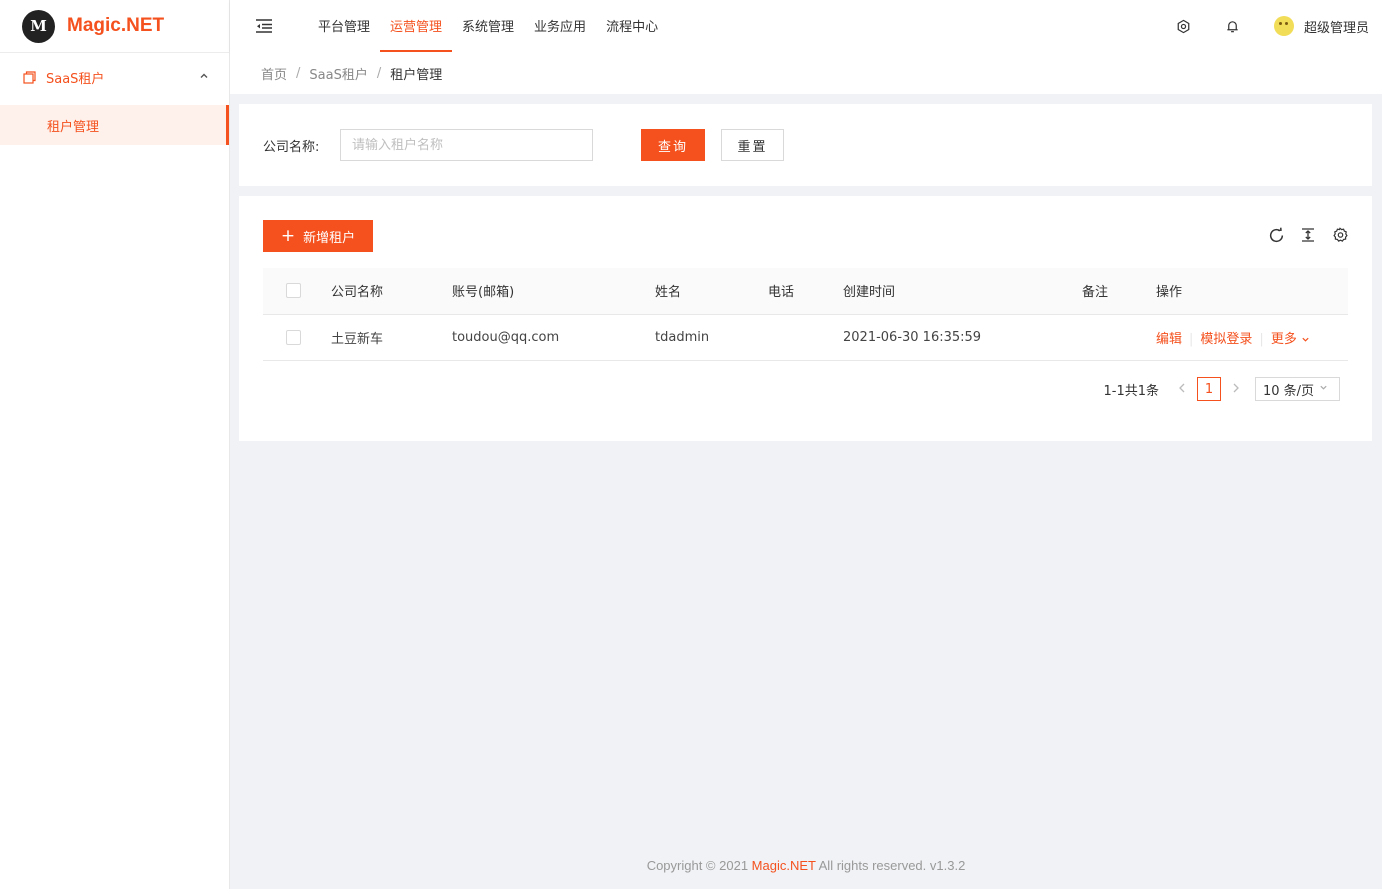  I want to click on more-dropdown: 更多, so click(1290, 339).